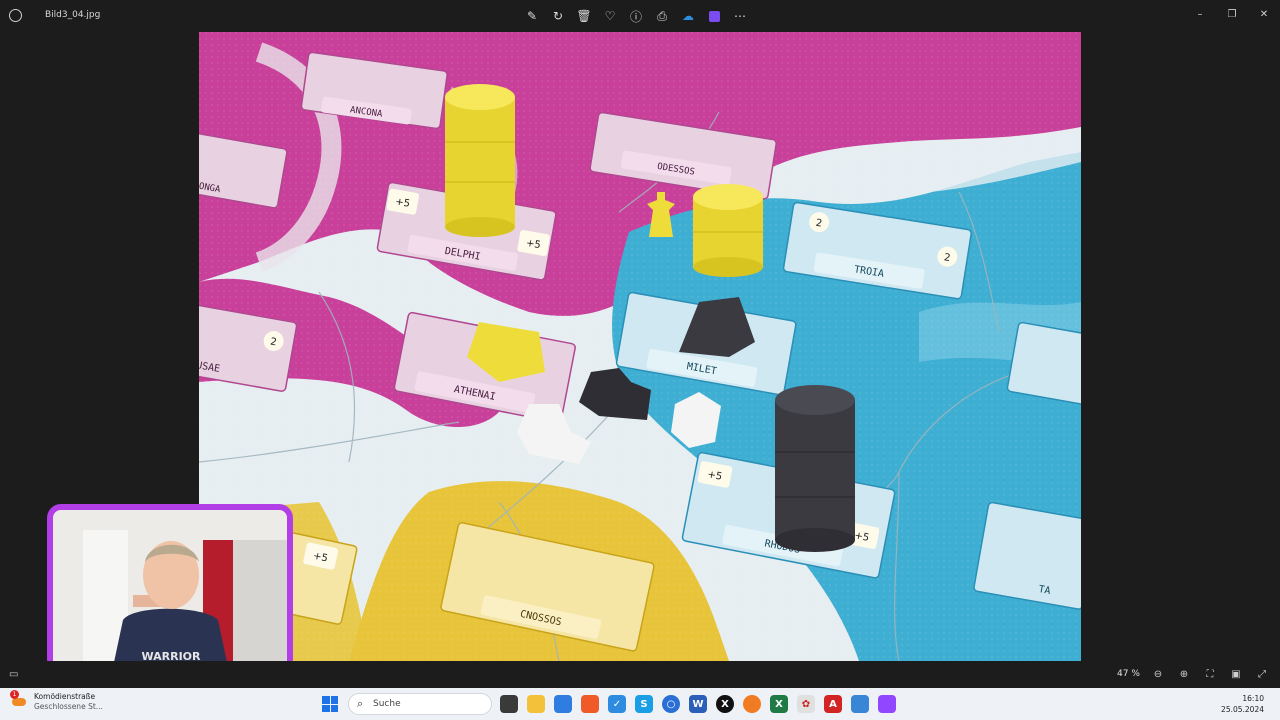  I want to click on file-name: Bild3_04.jpg, so click(73, 15).